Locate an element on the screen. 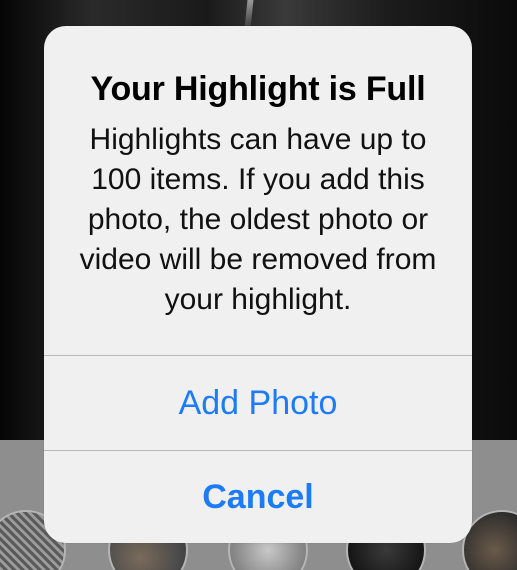 This screenshot has width=517, height=570. add-photo-button: Add Photo is located at coordinates (258, 403).